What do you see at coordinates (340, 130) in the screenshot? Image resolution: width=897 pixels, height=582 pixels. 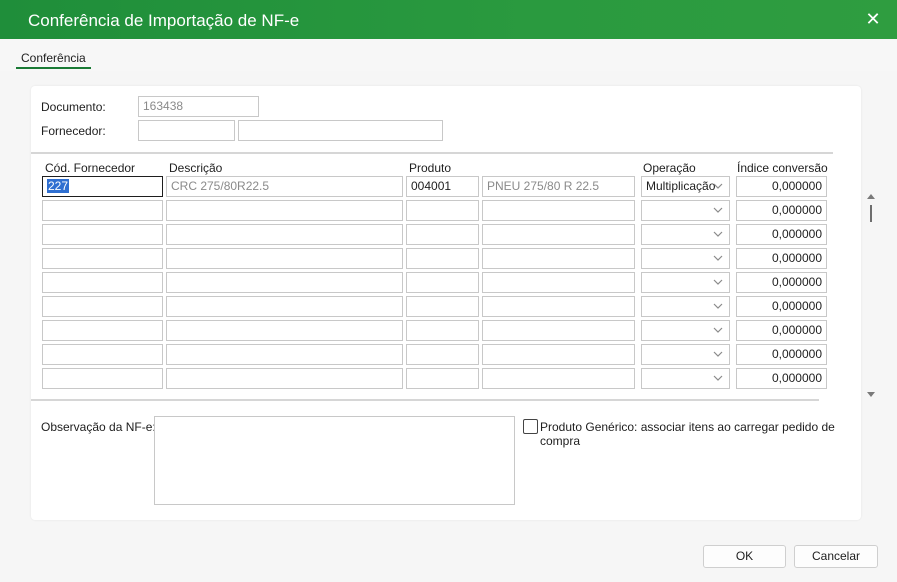 I see `fornecedor-name-field` at bounding box center [340, 130].